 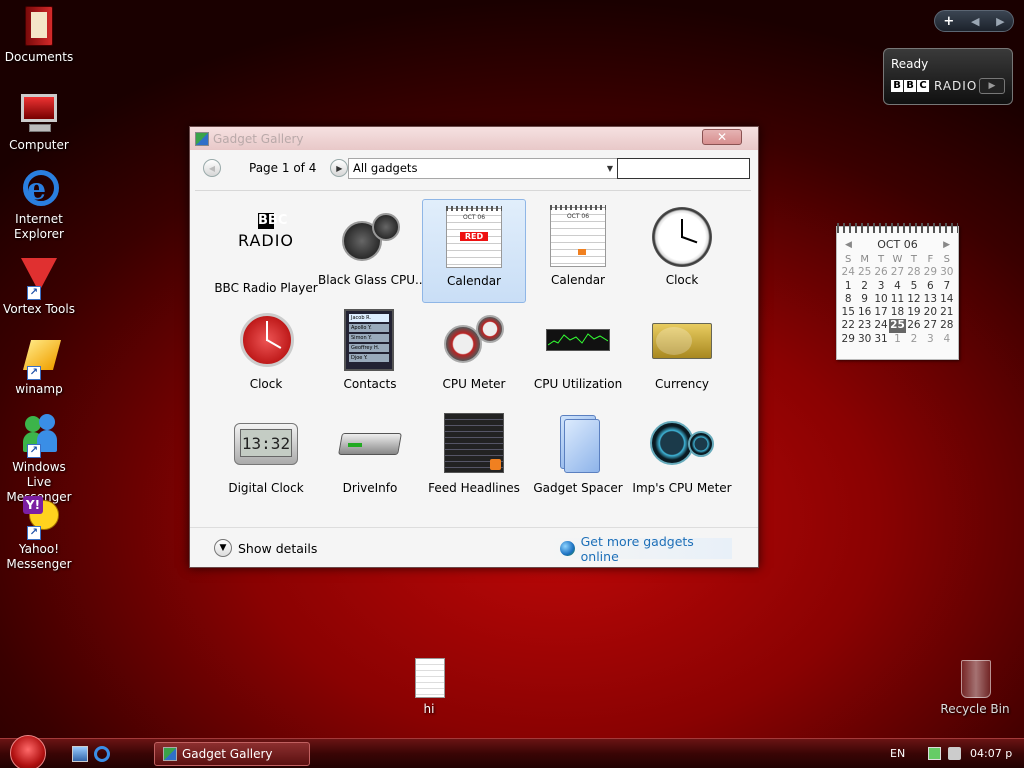 What do you see at coordinates (947, 312) in the screenshot?
I see `calendar-day: 21` at bounding box center [947, 312].